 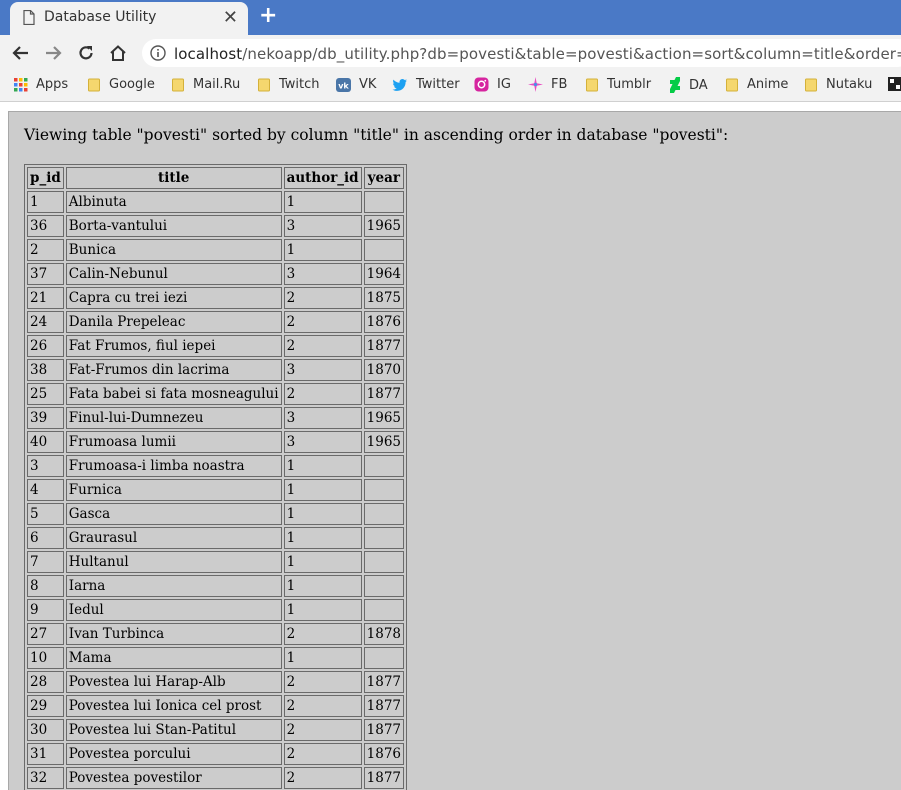 I want to click on bookmark-mailru: Mail.Ru, so click(x=206, y=84).